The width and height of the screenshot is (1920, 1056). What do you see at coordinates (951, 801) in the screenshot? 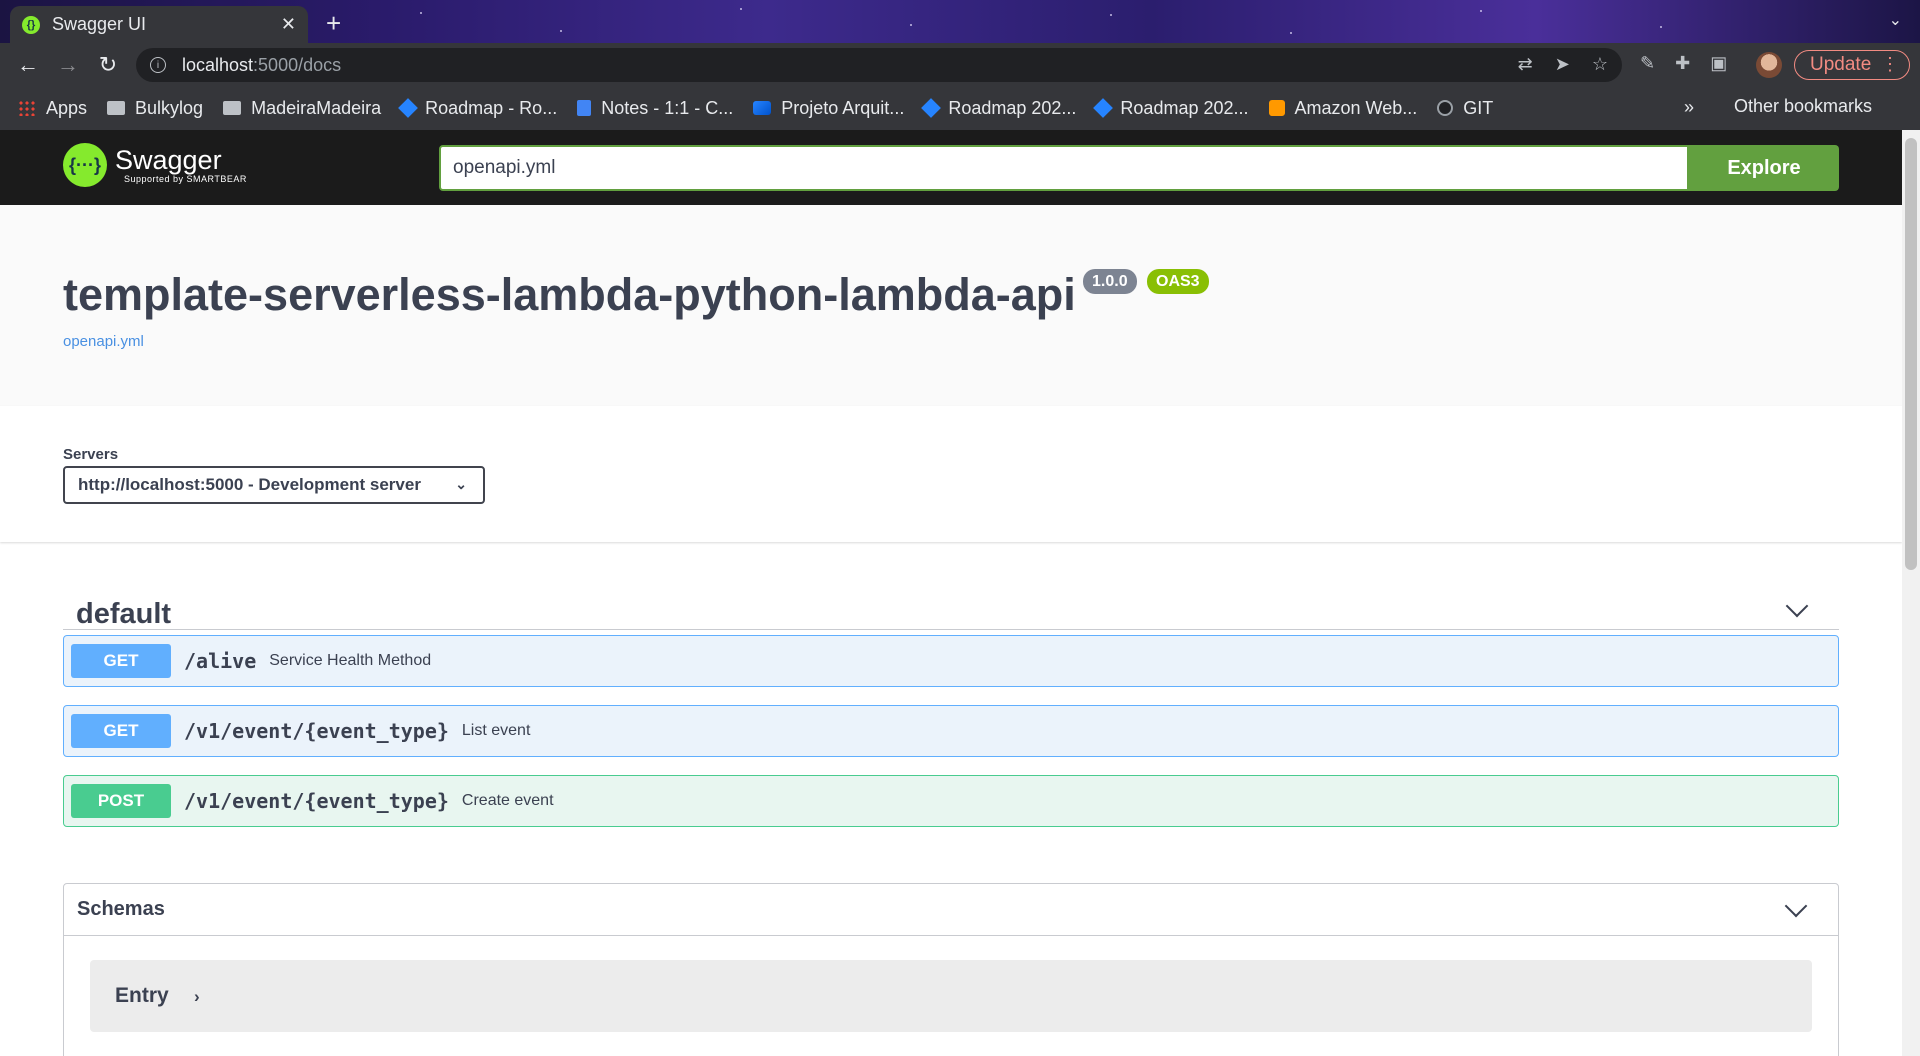
I see `operation-post-event: POST /v1/event/{event_type} Create event` at bounding box center [951, 801].